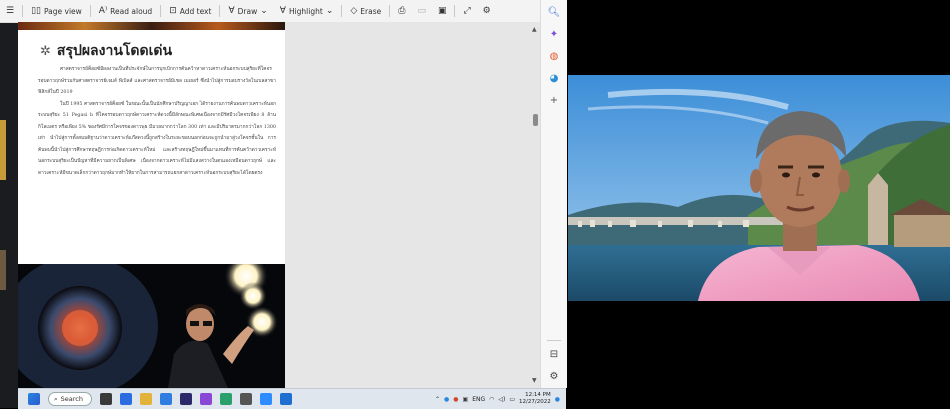 This screenshot has height=409, width=950. What do you see at coordinates (478, 399) in the screenshot?
I see `language-indicator: ENG` at bounding box center [478, 399].